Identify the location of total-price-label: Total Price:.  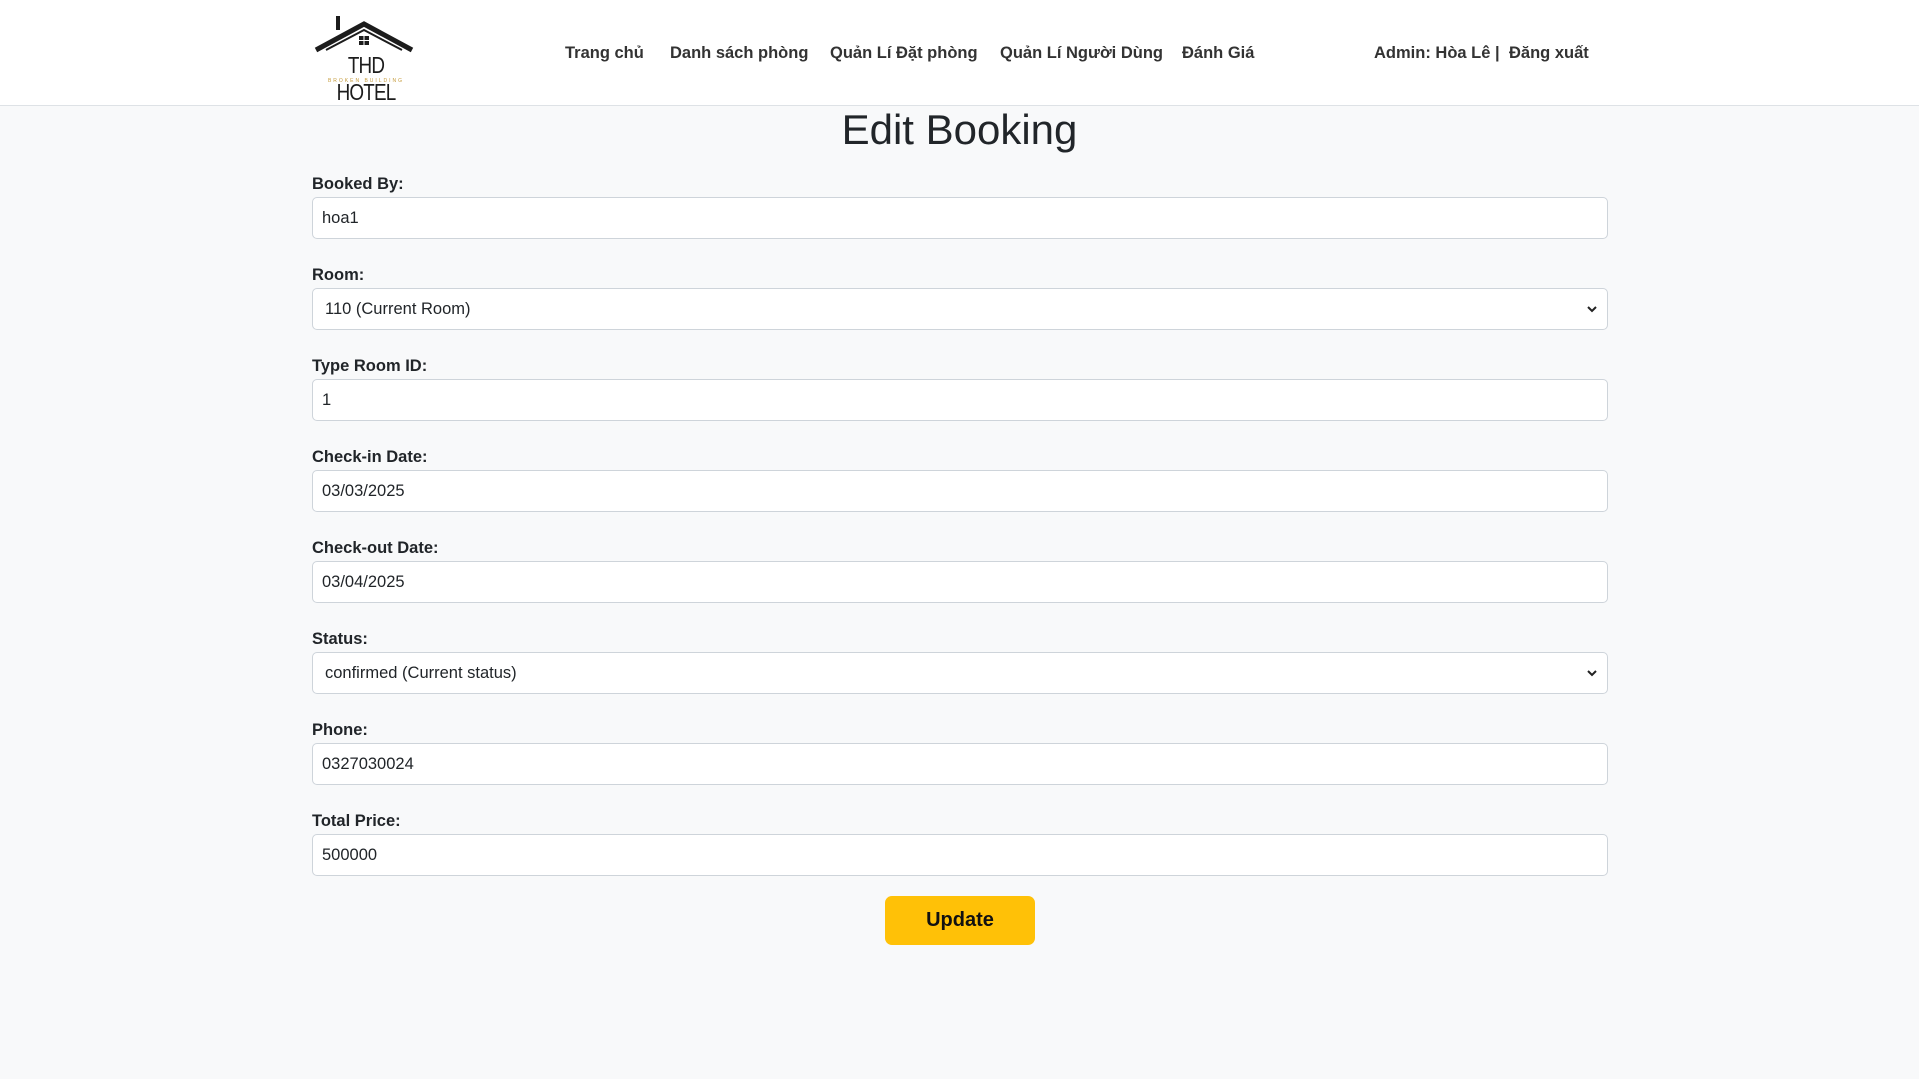
(356, 821).